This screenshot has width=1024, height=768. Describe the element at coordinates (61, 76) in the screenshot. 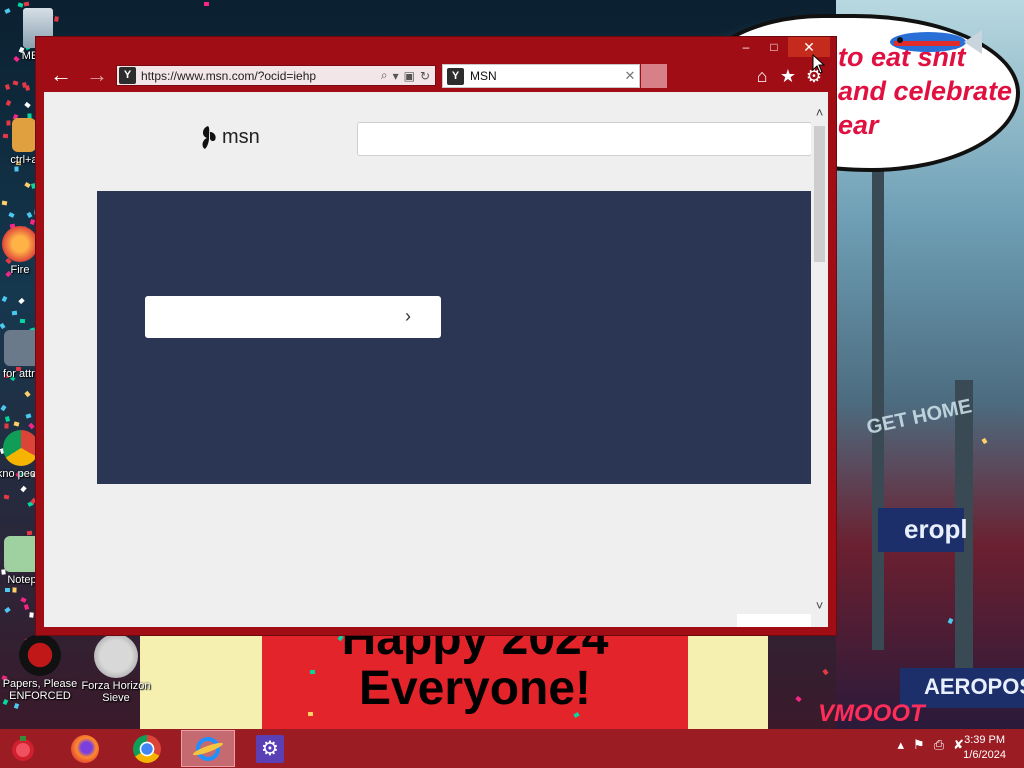

I see `back-button: ←` at that location.